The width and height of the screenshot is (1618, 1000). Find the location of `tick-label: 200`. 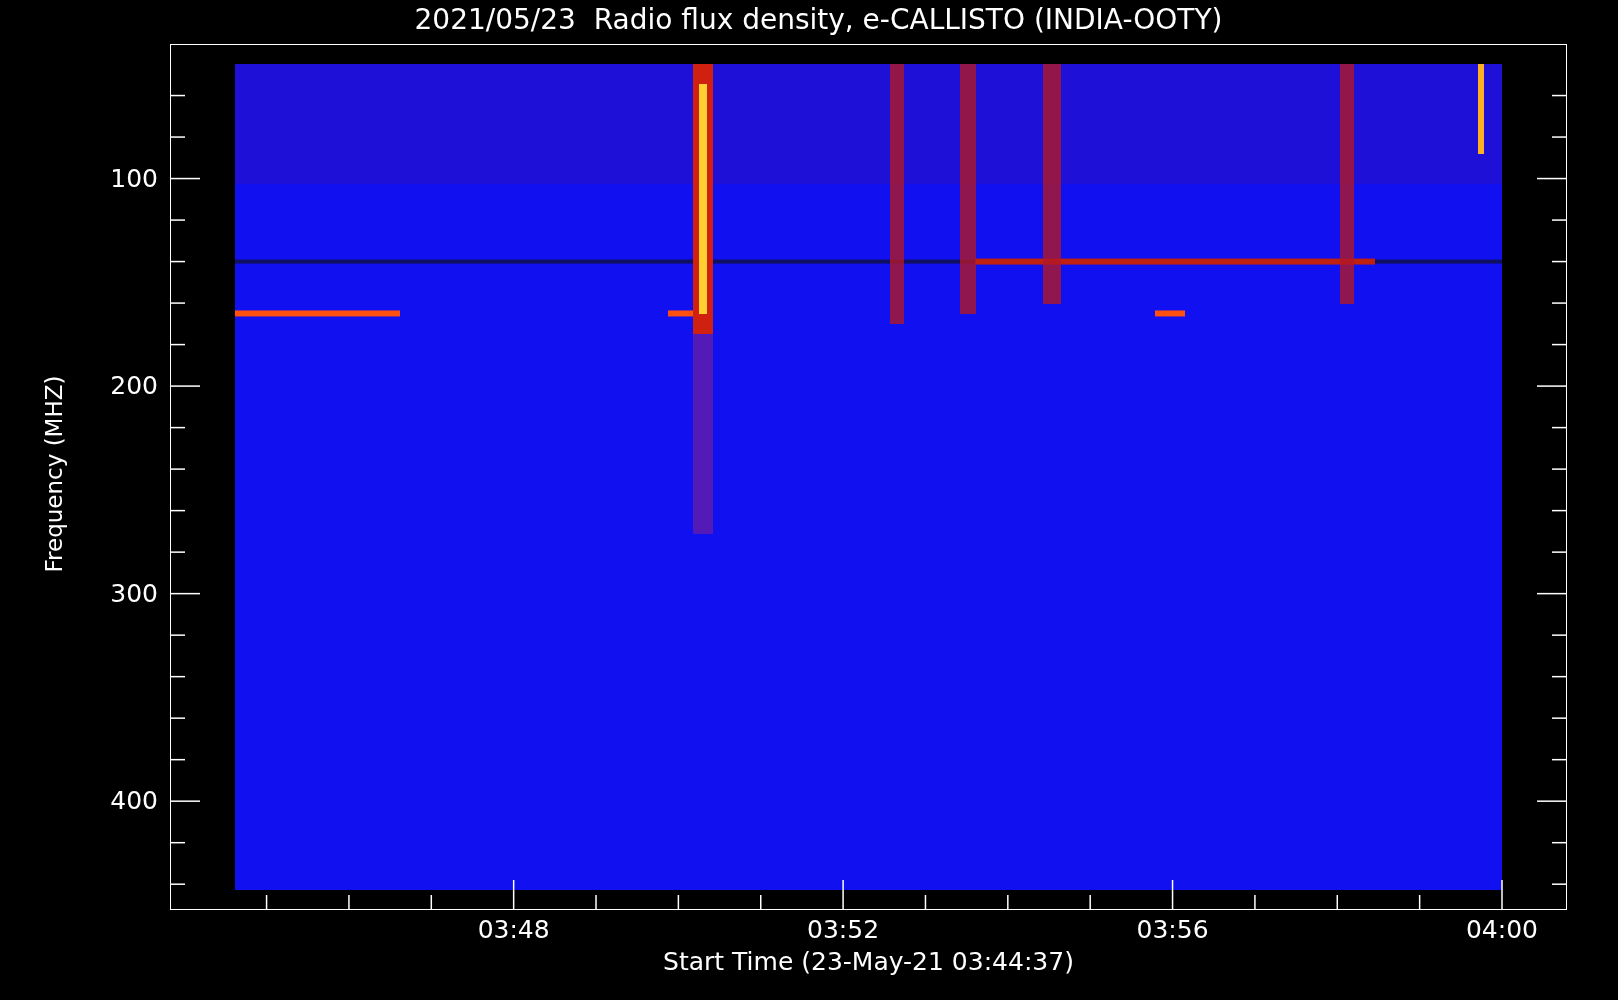

tick-label: 200 is located at coordinates (134, 386).